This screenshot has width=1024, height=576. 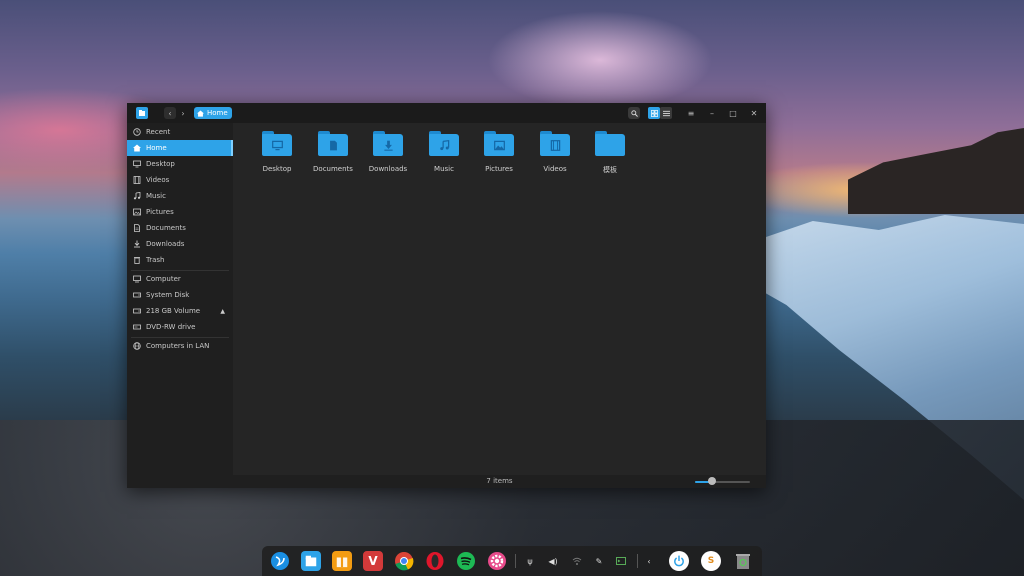 I want to click on launcher-icon, so click(x=280, y=561).